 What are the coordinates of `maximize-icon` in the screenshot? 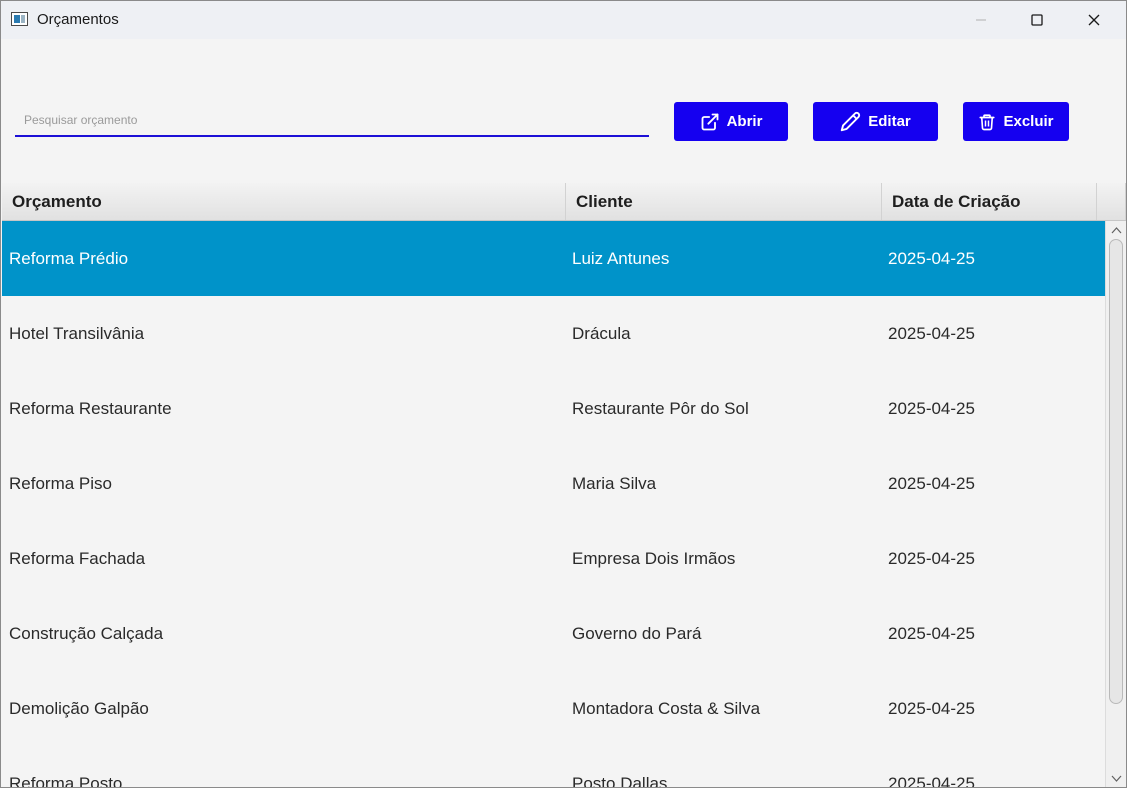 It's located at (1037, 20).